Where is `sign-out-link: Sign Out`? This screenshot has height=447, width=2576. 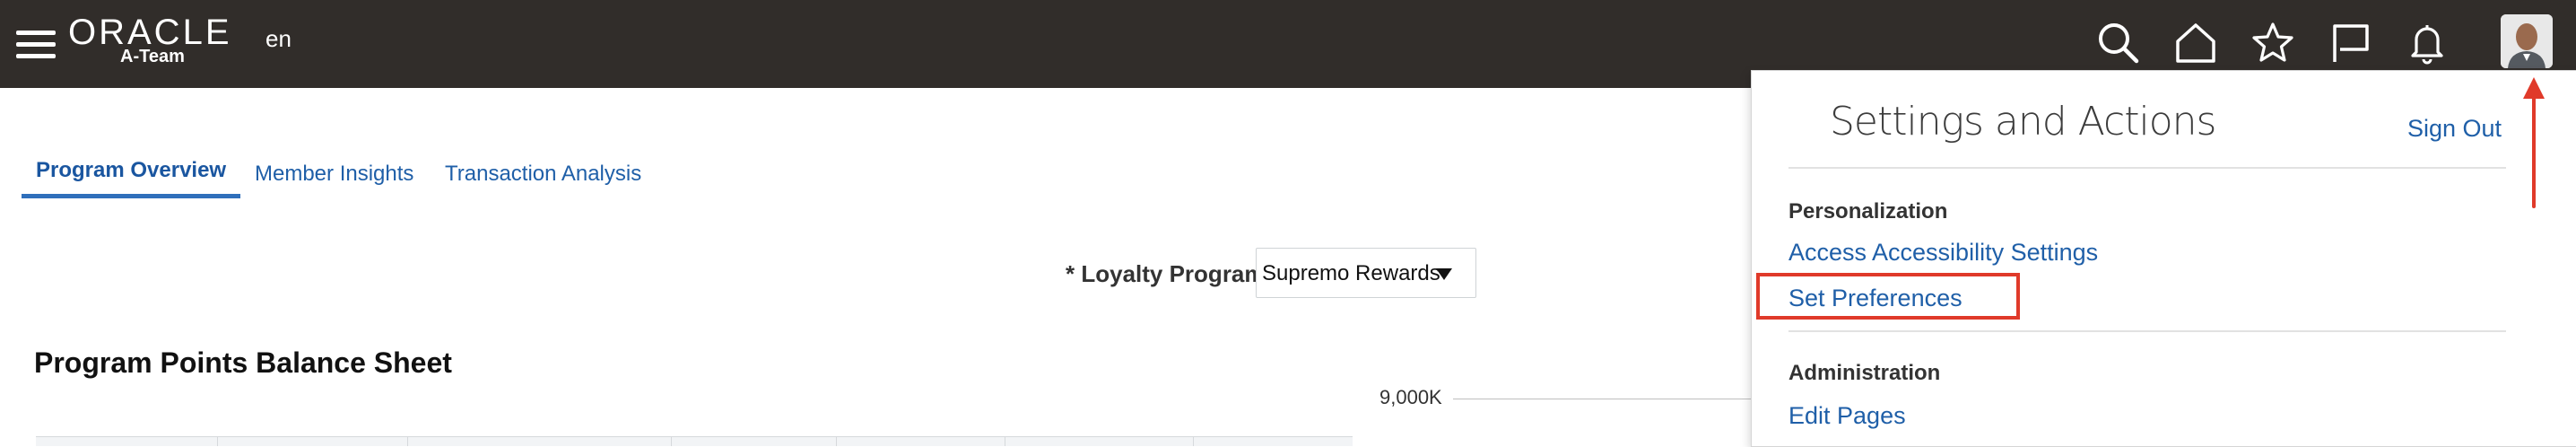 sign-out-link: Sign Out is located at coordinates (2454, 129).